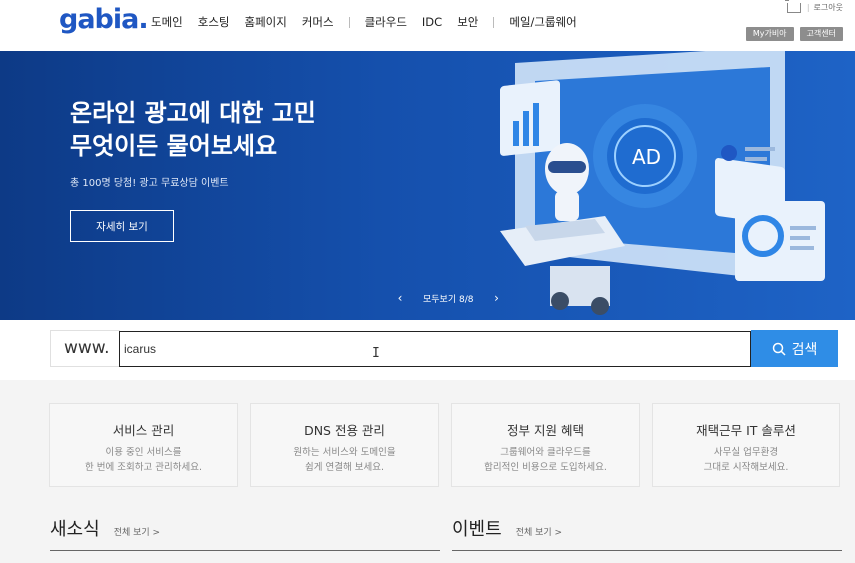  I want to click on card-desc: 원하는 서비스와 도메인을 쉽게 연결해 보세요., so click(344, 460).